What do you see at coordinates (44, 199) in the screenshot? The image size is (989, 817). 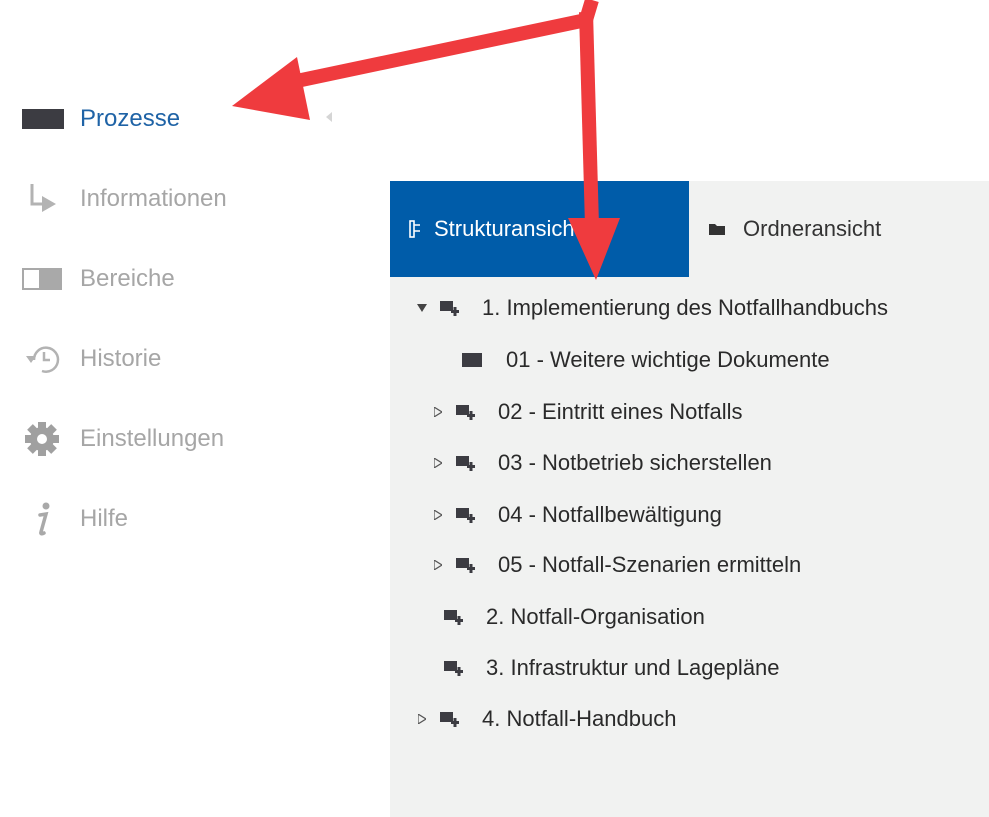 I see `info-arrow-icon` at bounding box center [44, 199].